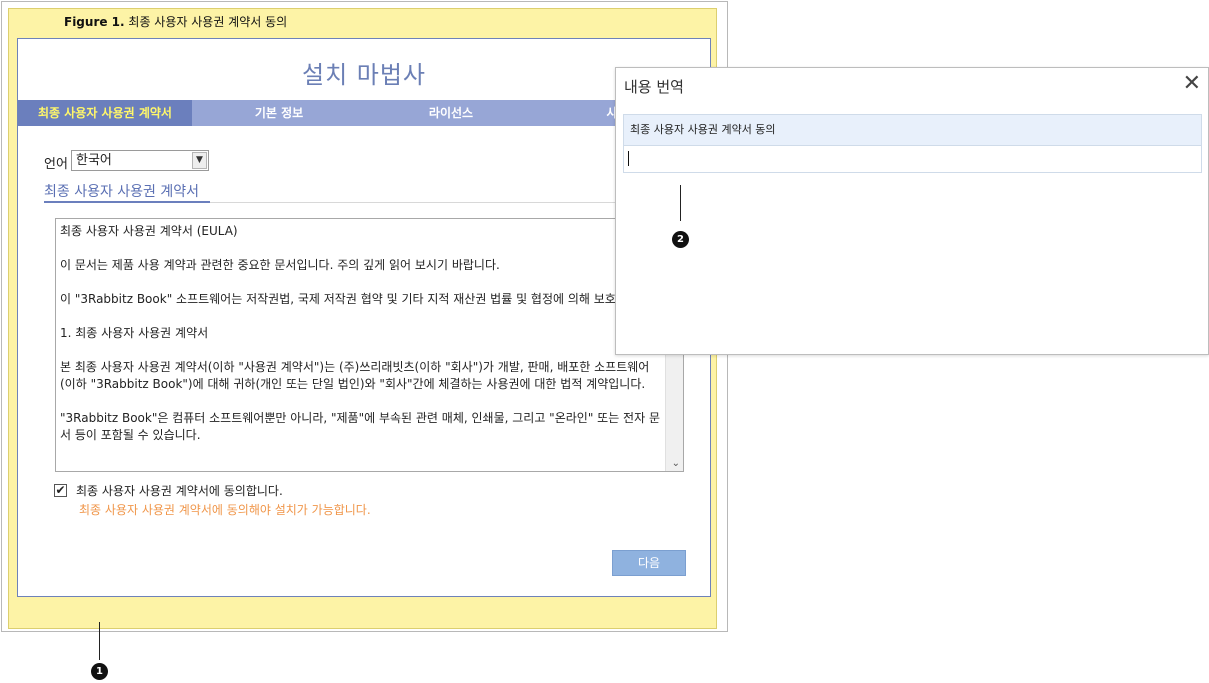 The width and height of the screenshot is (1209, 683). I want to click on language-label: 언어, so click(56, 164).